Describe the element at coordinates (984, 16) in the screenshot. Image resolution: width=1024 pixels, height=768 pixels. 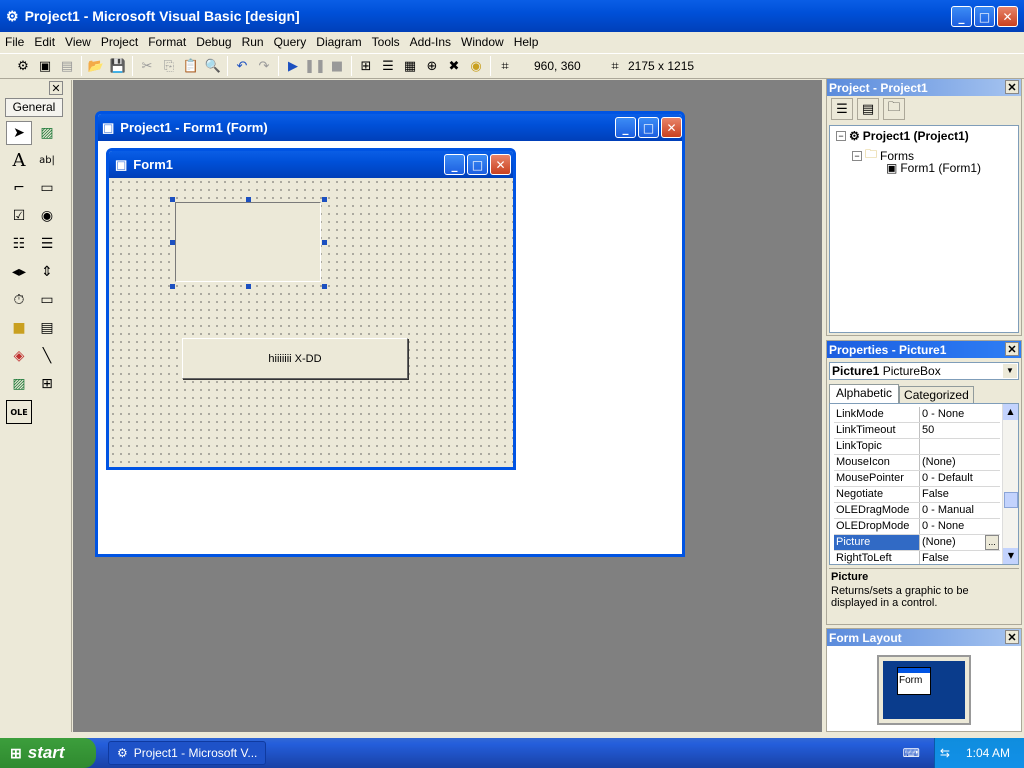
I see `maximize-icon: □` at that location.